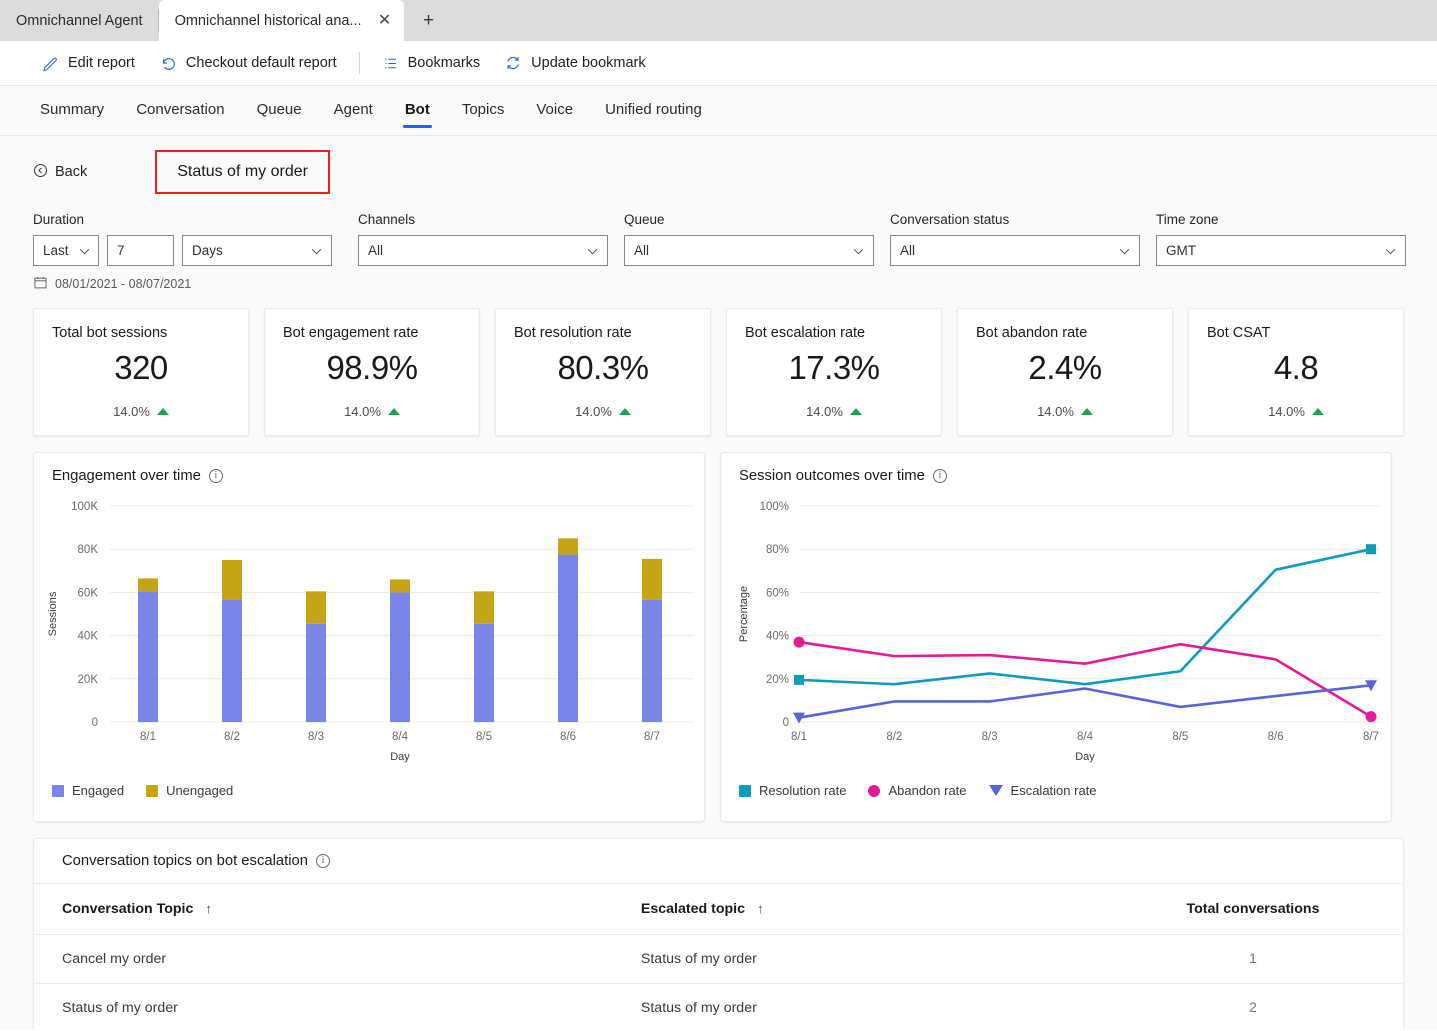 This screenshot has width=1437, height=1031. Describe the element at coordinates (950, 219) in the screenshot. I see `conversation-status-label: Conversation status` at that location.